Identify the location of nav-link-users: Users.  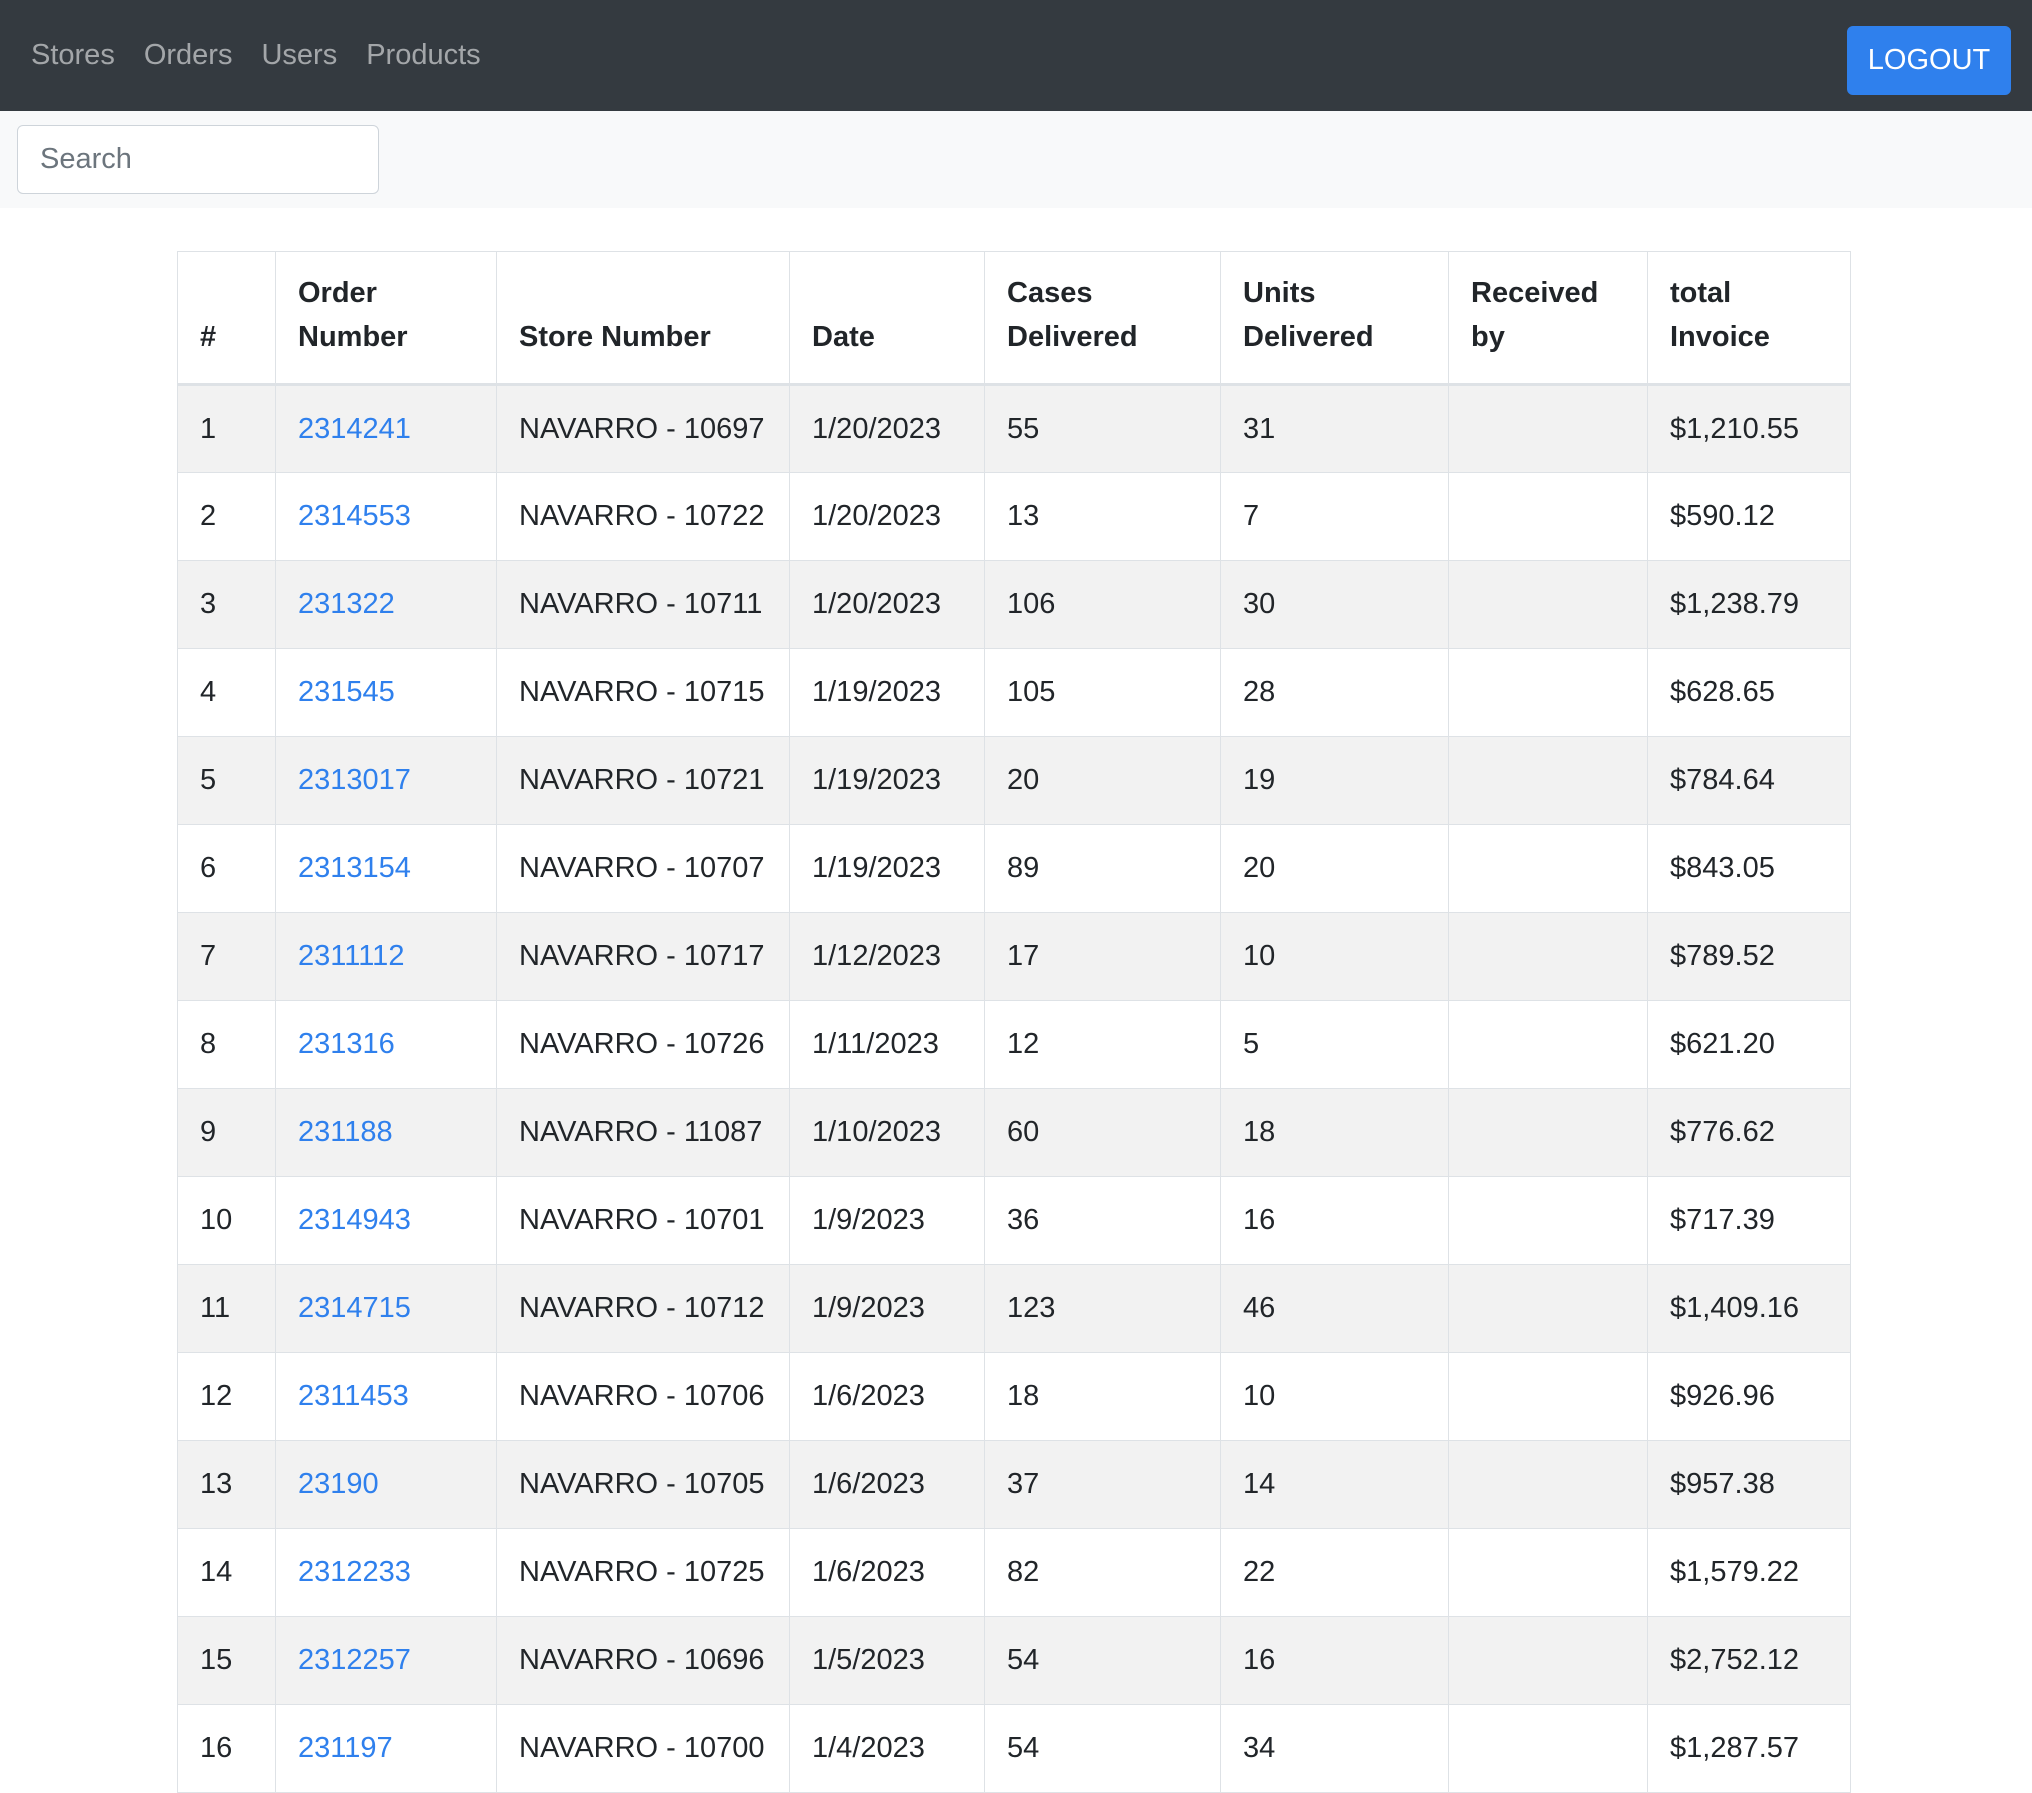
(299, 55).